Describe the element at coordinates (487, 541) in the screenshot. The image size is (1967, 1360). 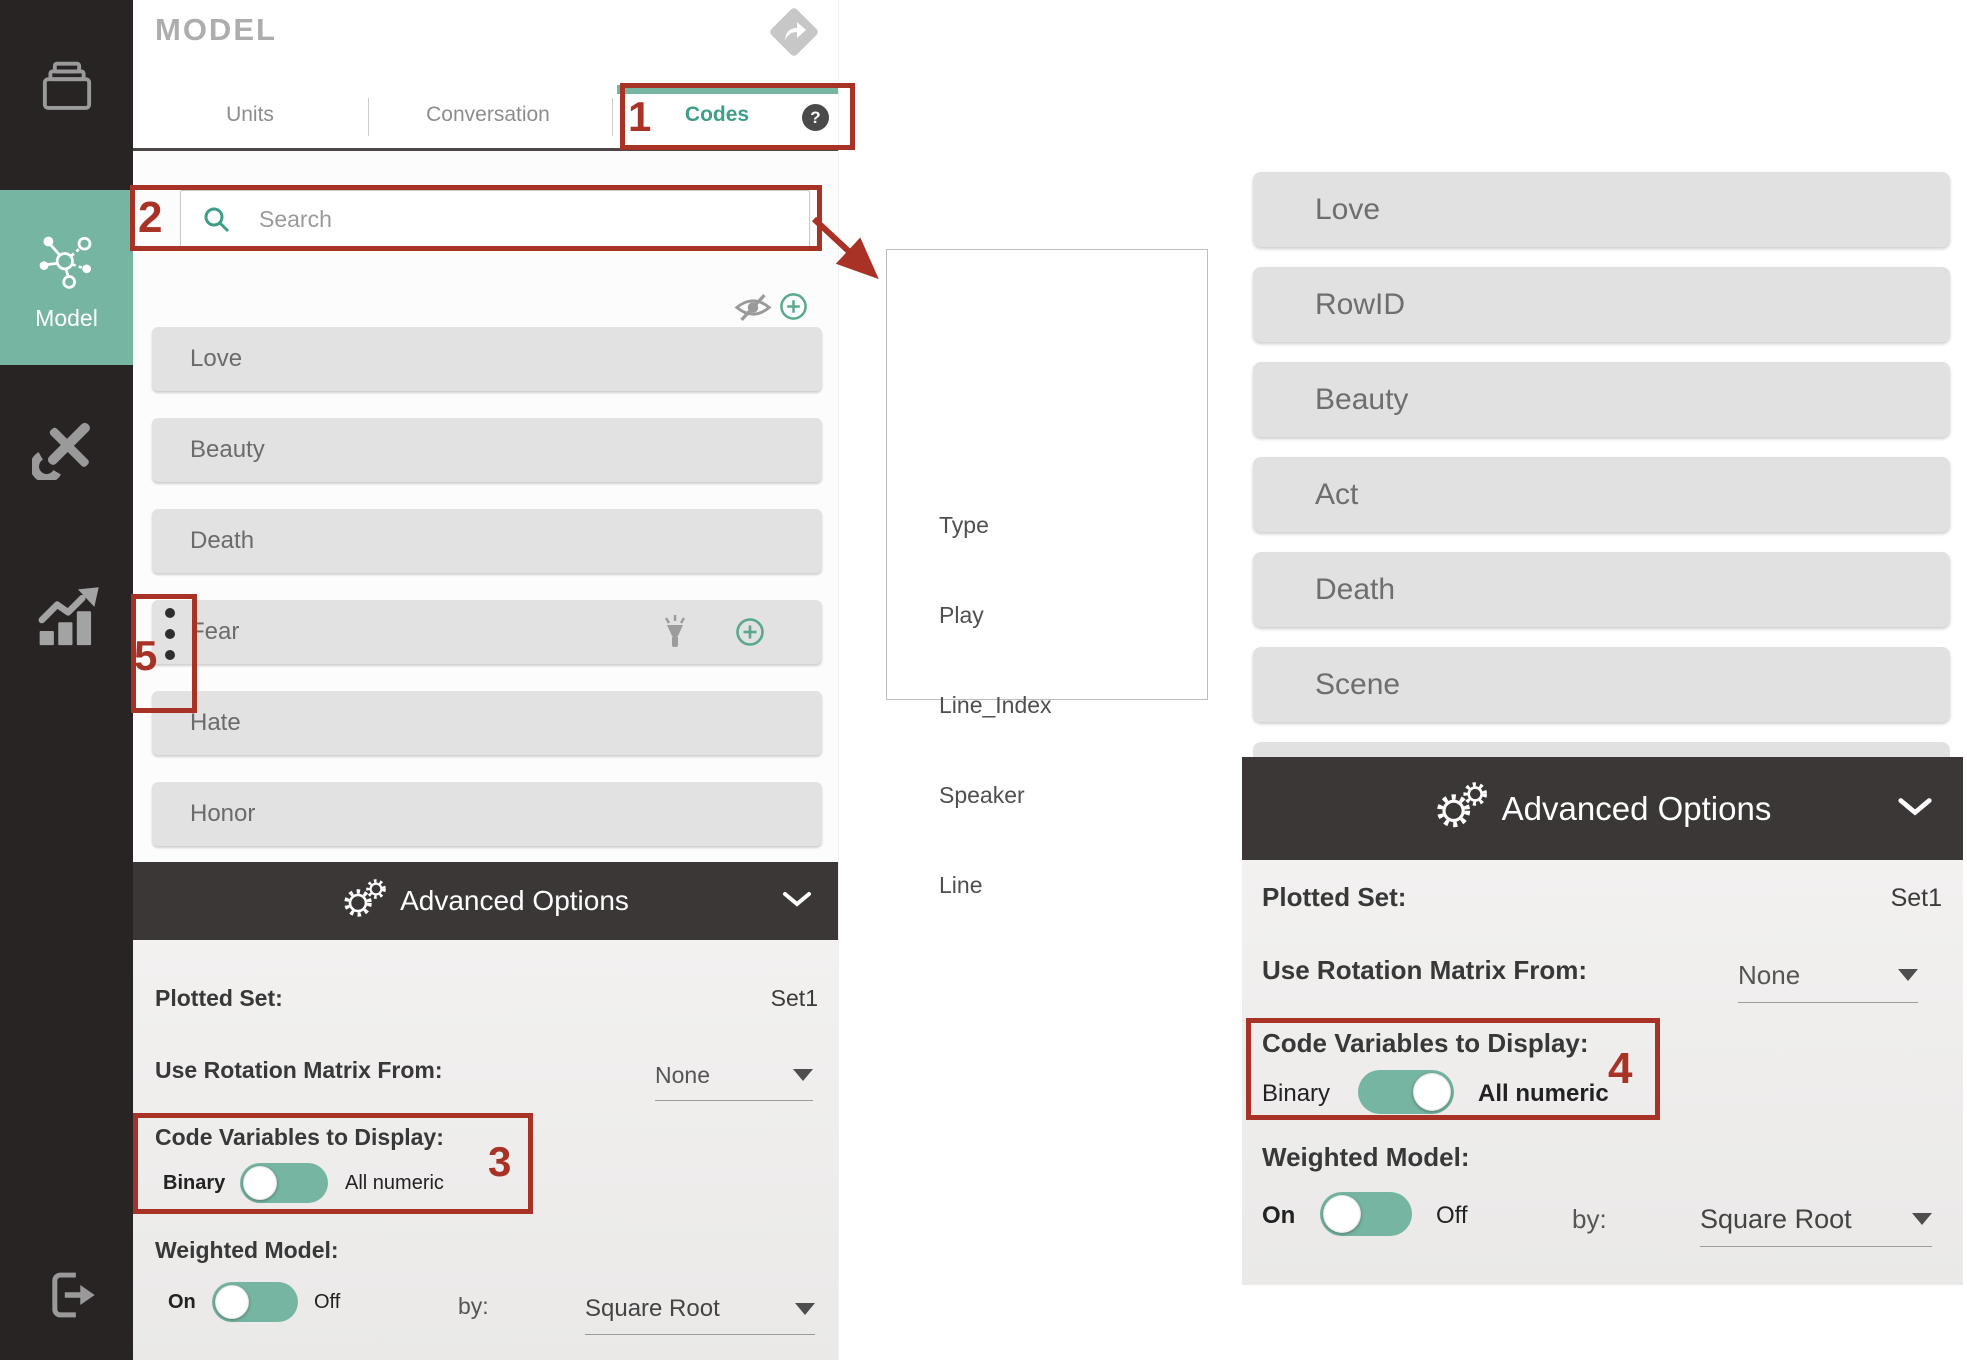
I see `code-item-death: Death` at that location.